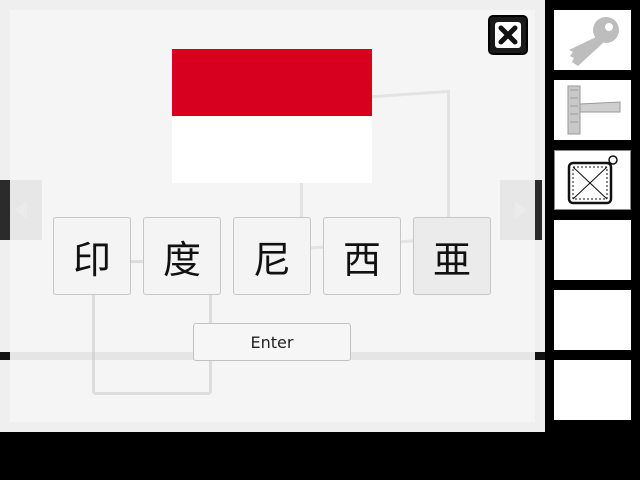 This screenshot has height=480, width=640. Describe the element at coordinates (272, 342) in the screenshot. I see `enter-button: Enter` at that location.